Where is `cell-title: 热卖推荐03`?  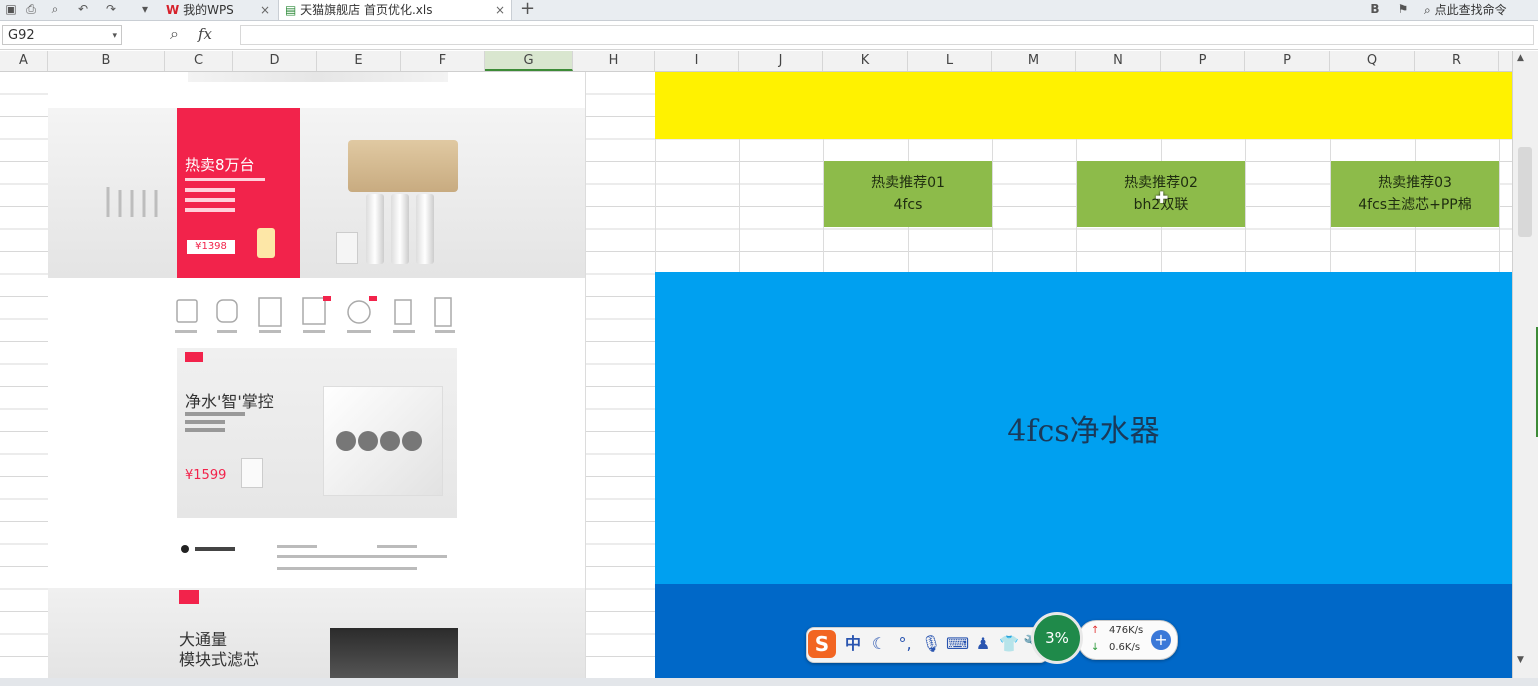
cell-title: 热卖推荐03 is located at coordinates (1415, 183).